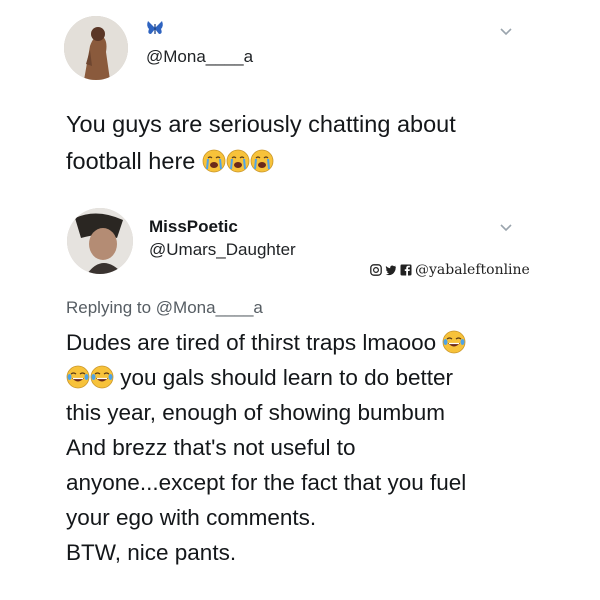 This screenshot has height=600, width=600. I want to click on instagram-icon, so click(376, 270).